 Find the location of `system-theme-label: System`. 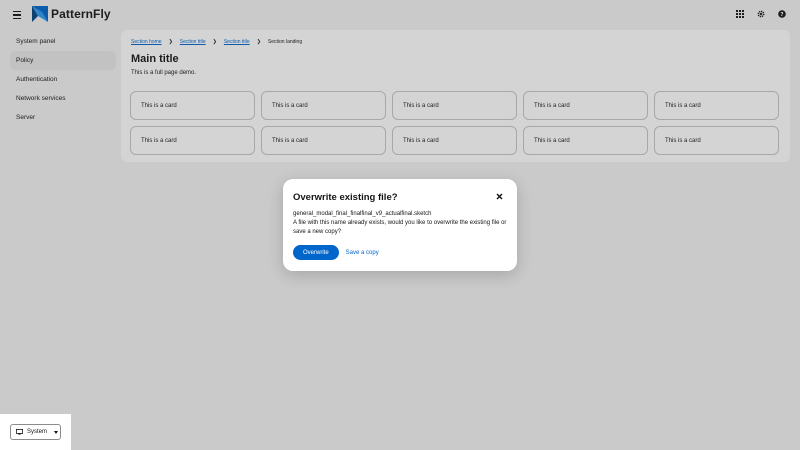

system-theme-label: System is located at coordinates (37, 432).